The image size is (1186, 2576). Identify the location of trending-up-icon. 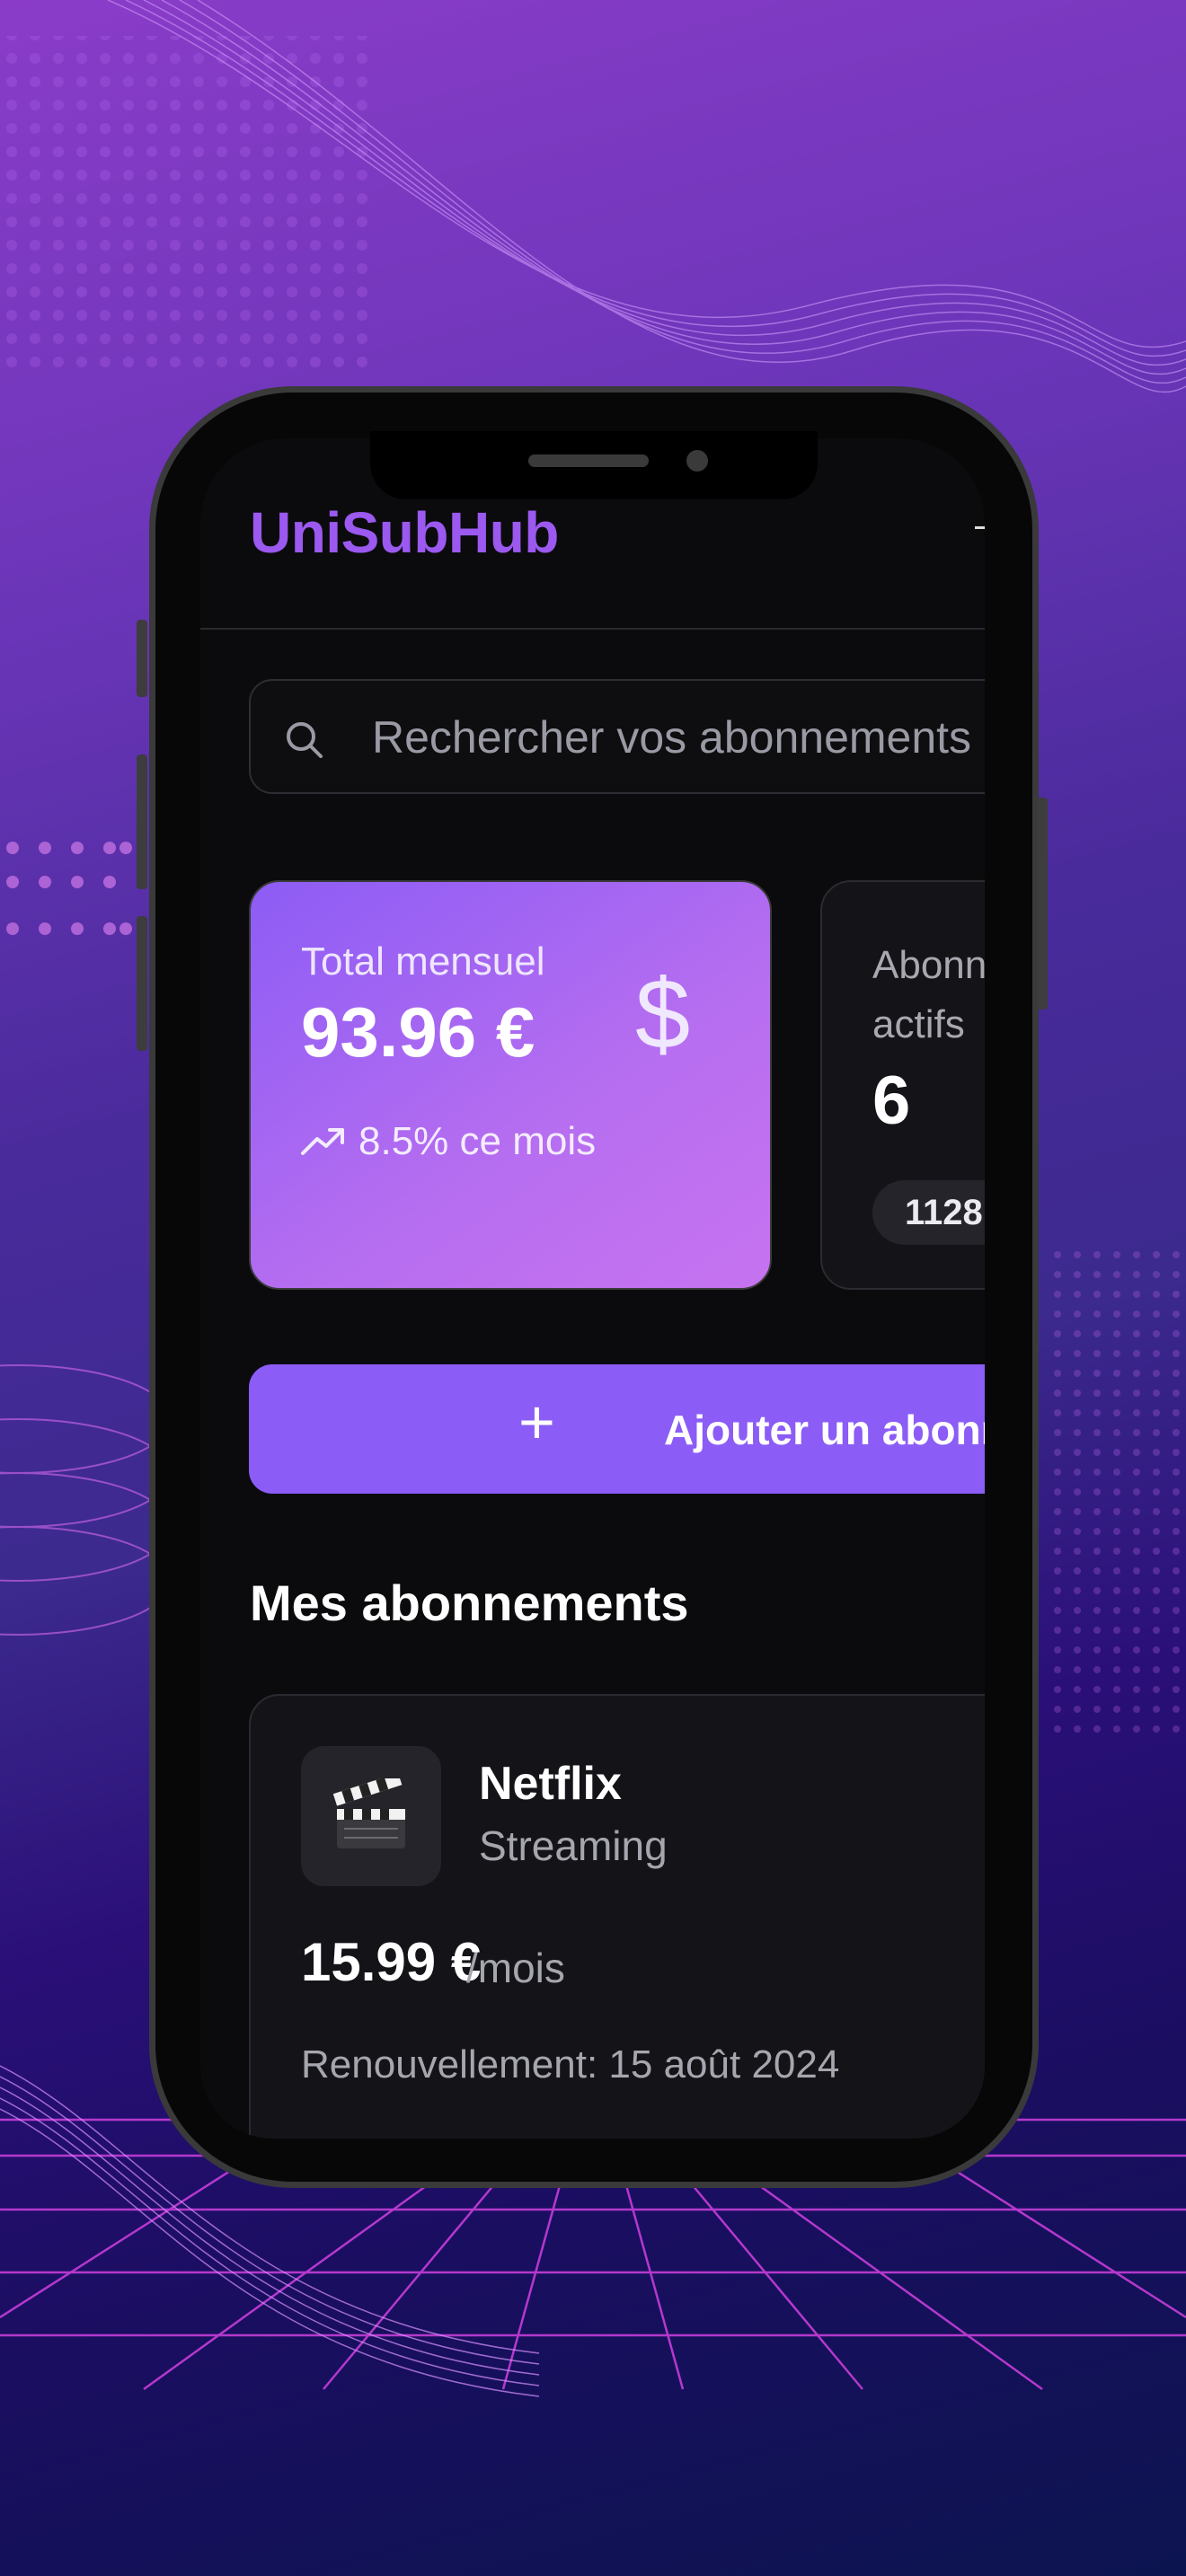
(322, 1141).